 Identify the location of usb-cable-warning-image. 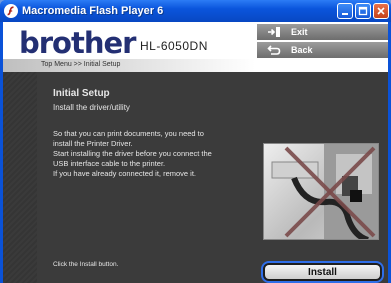
(321, 191).